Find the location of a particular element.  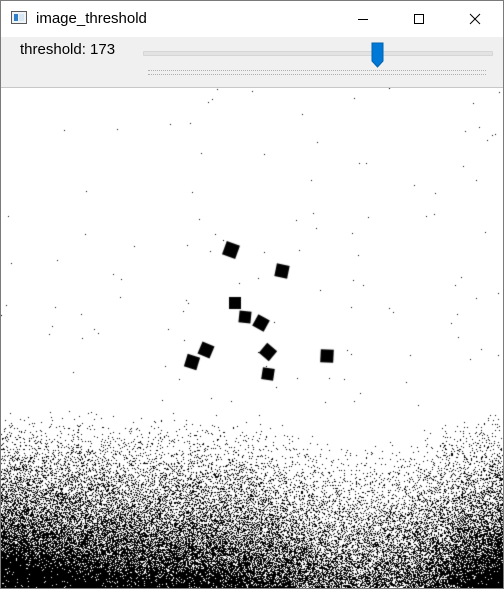

trackbar-ticks is located at coordinates (317, 72).